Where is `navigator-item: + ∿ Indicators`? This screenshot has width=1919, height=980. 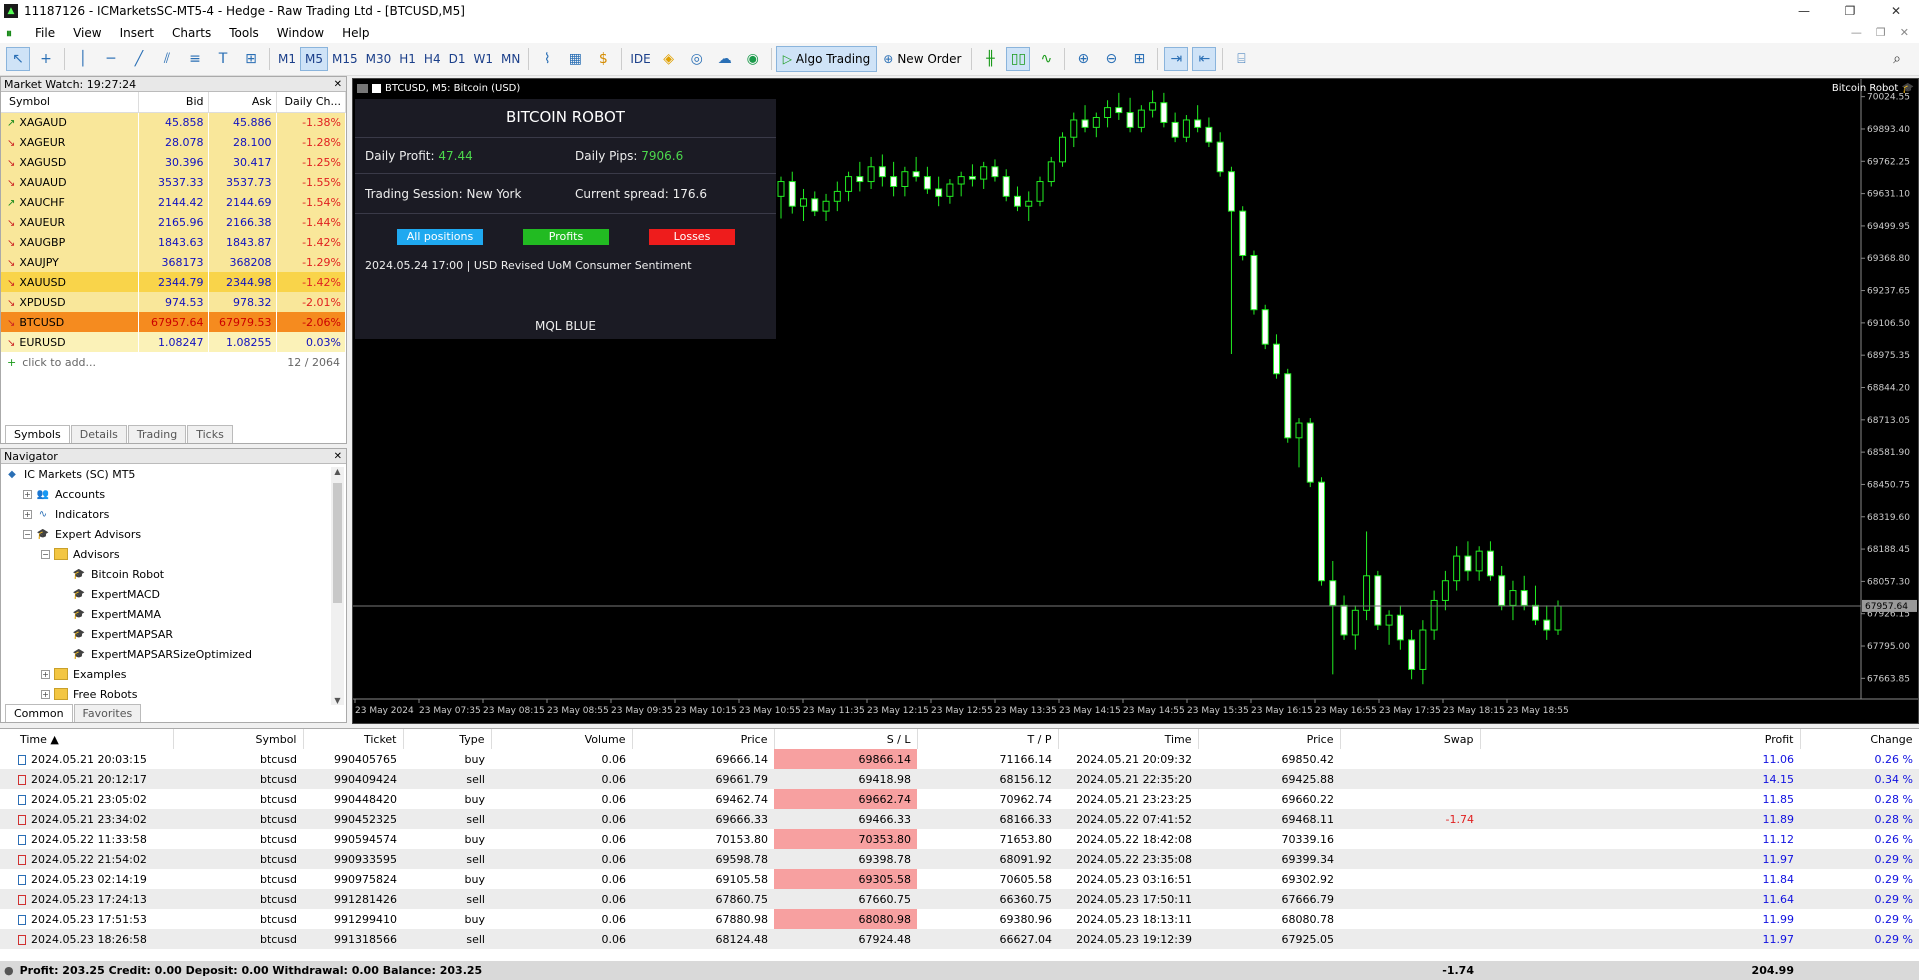 navigator-item: + ∿ Indicators is located at coordinates (173, 514).